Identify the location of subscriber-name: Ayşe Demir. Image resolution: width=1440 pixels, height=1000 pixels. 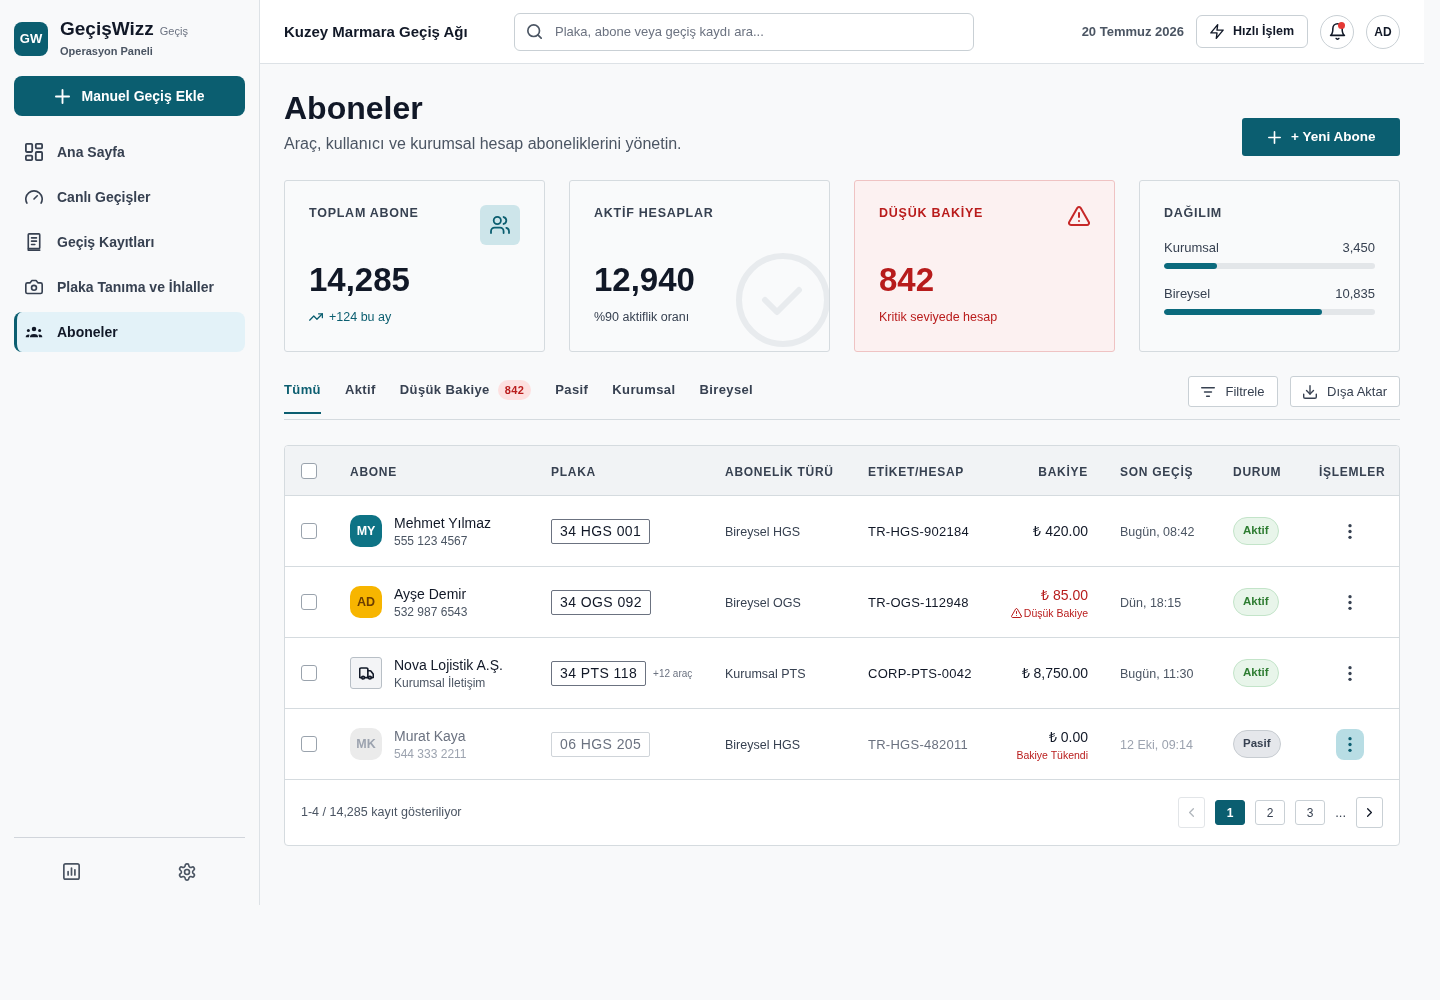
(431, 594).